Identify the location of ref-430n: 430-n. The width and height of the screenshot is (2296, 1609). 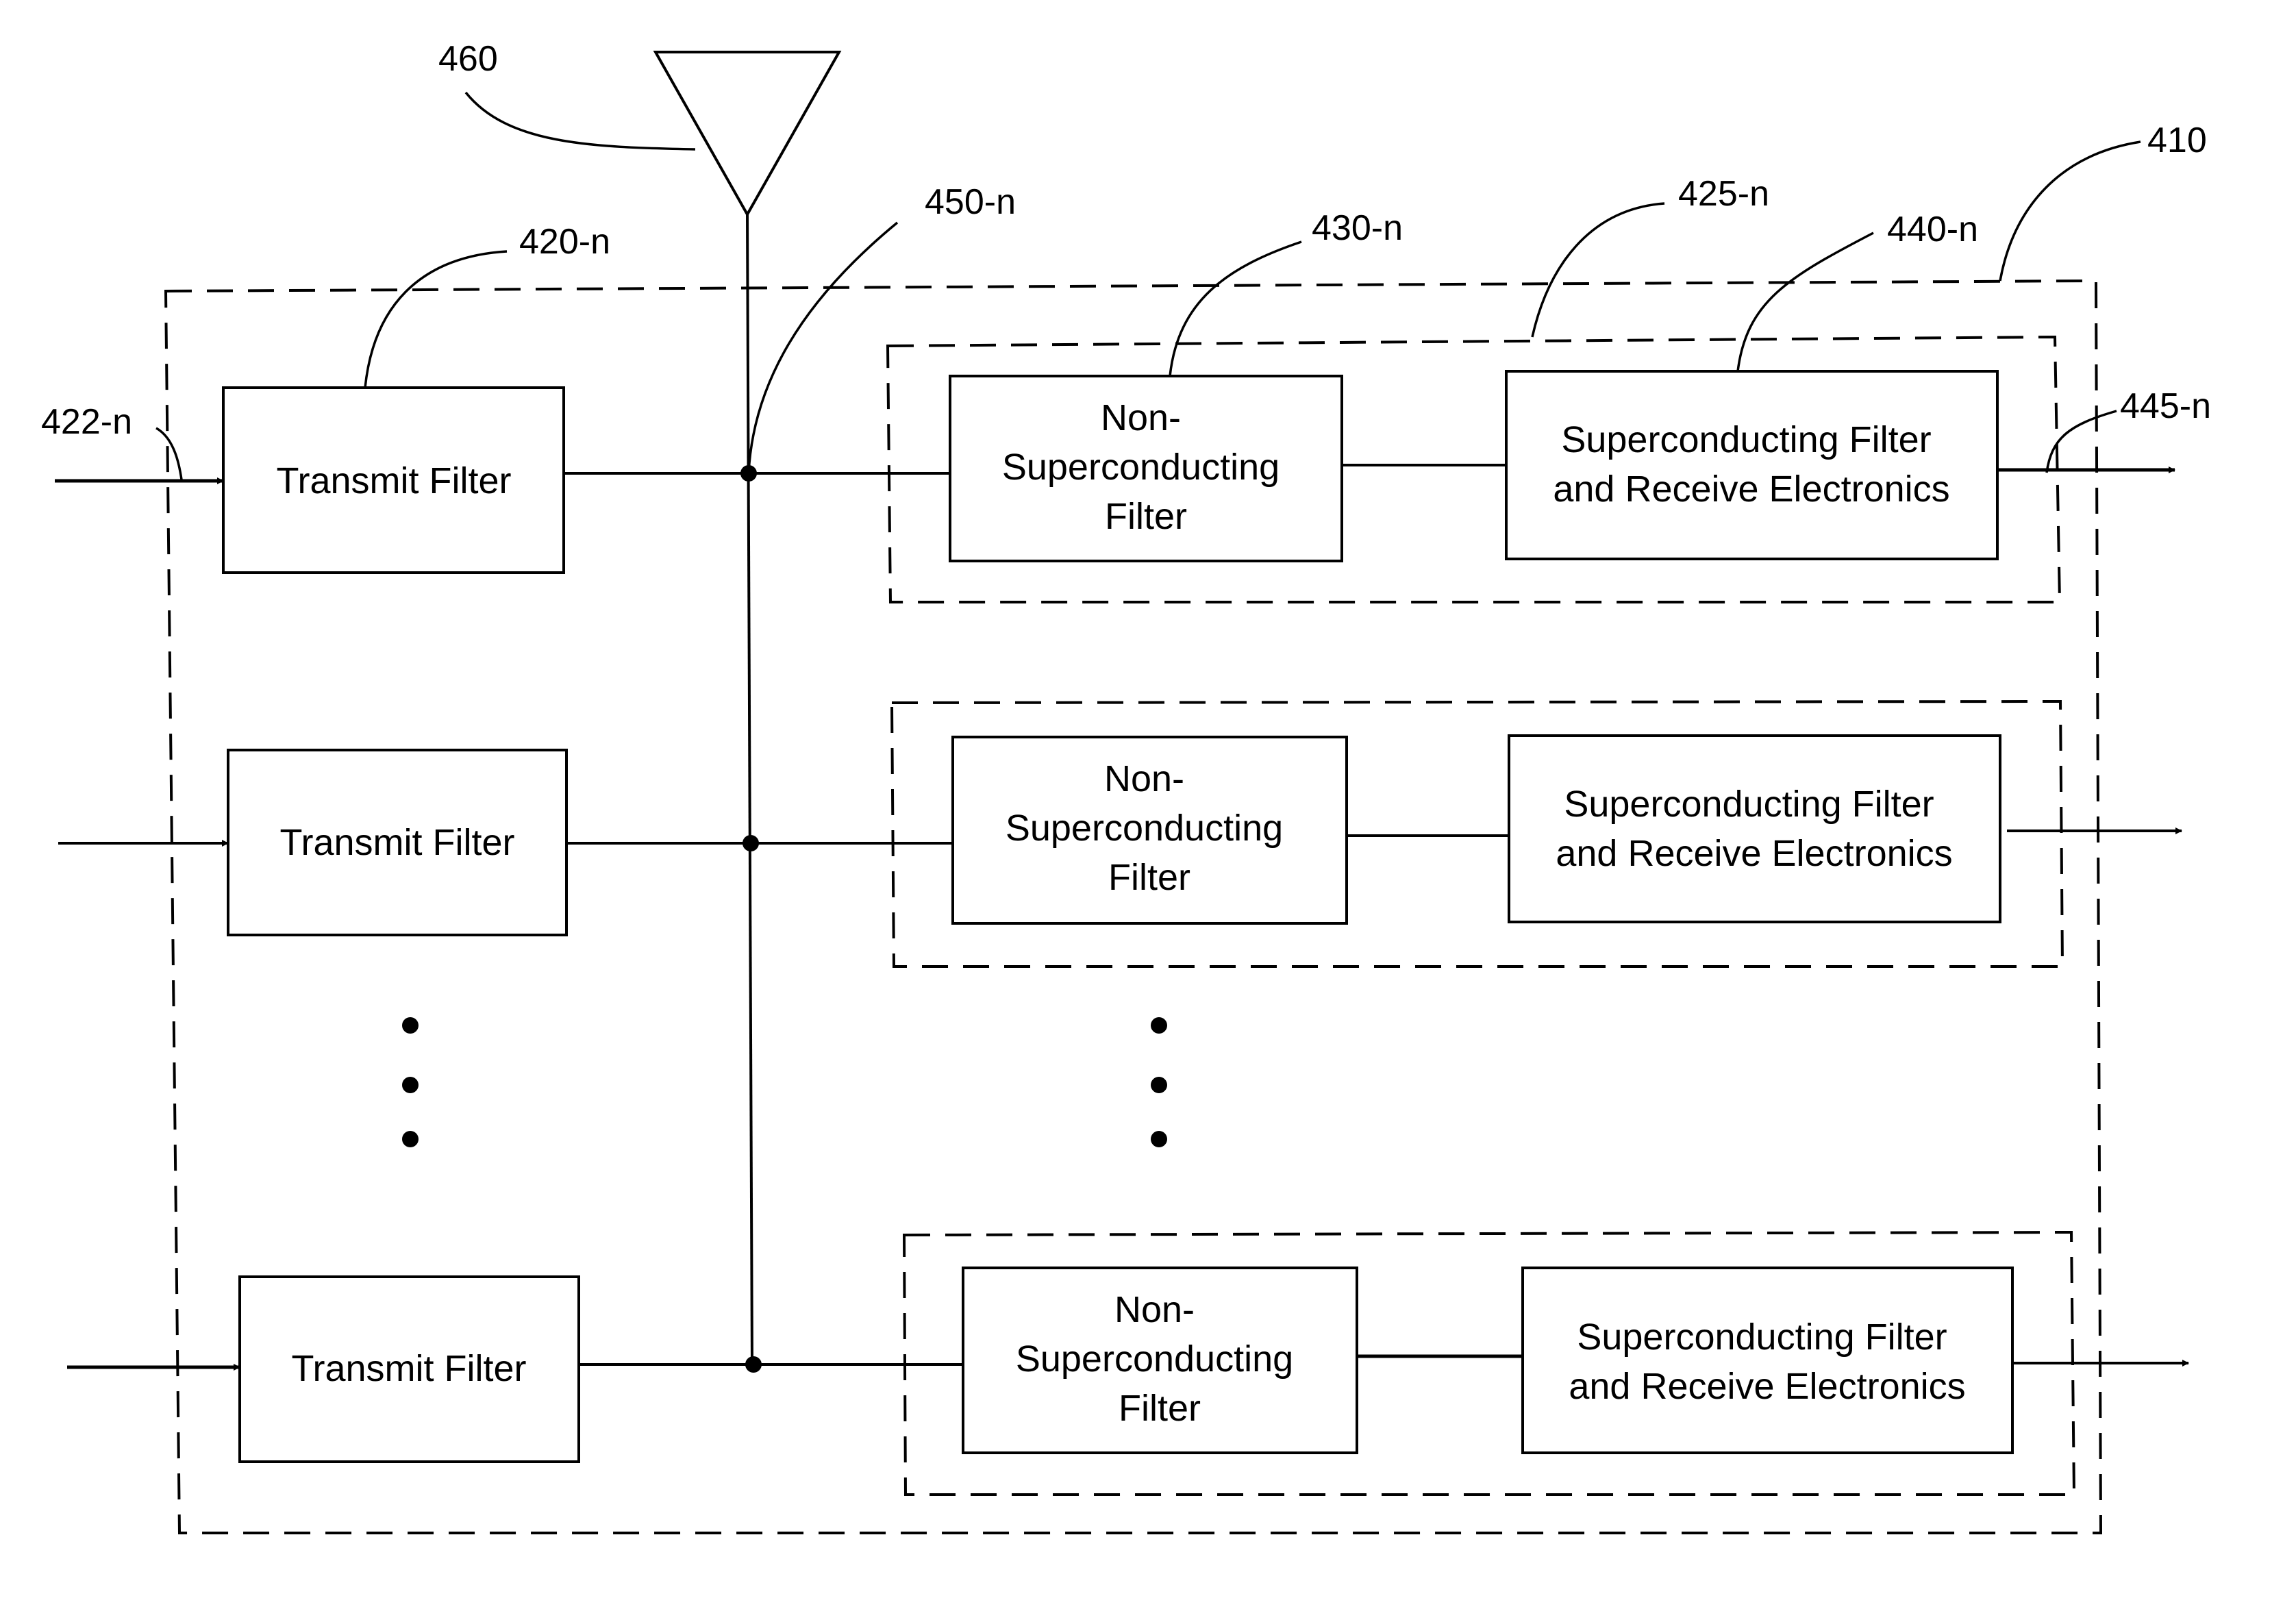
(1357, 228).